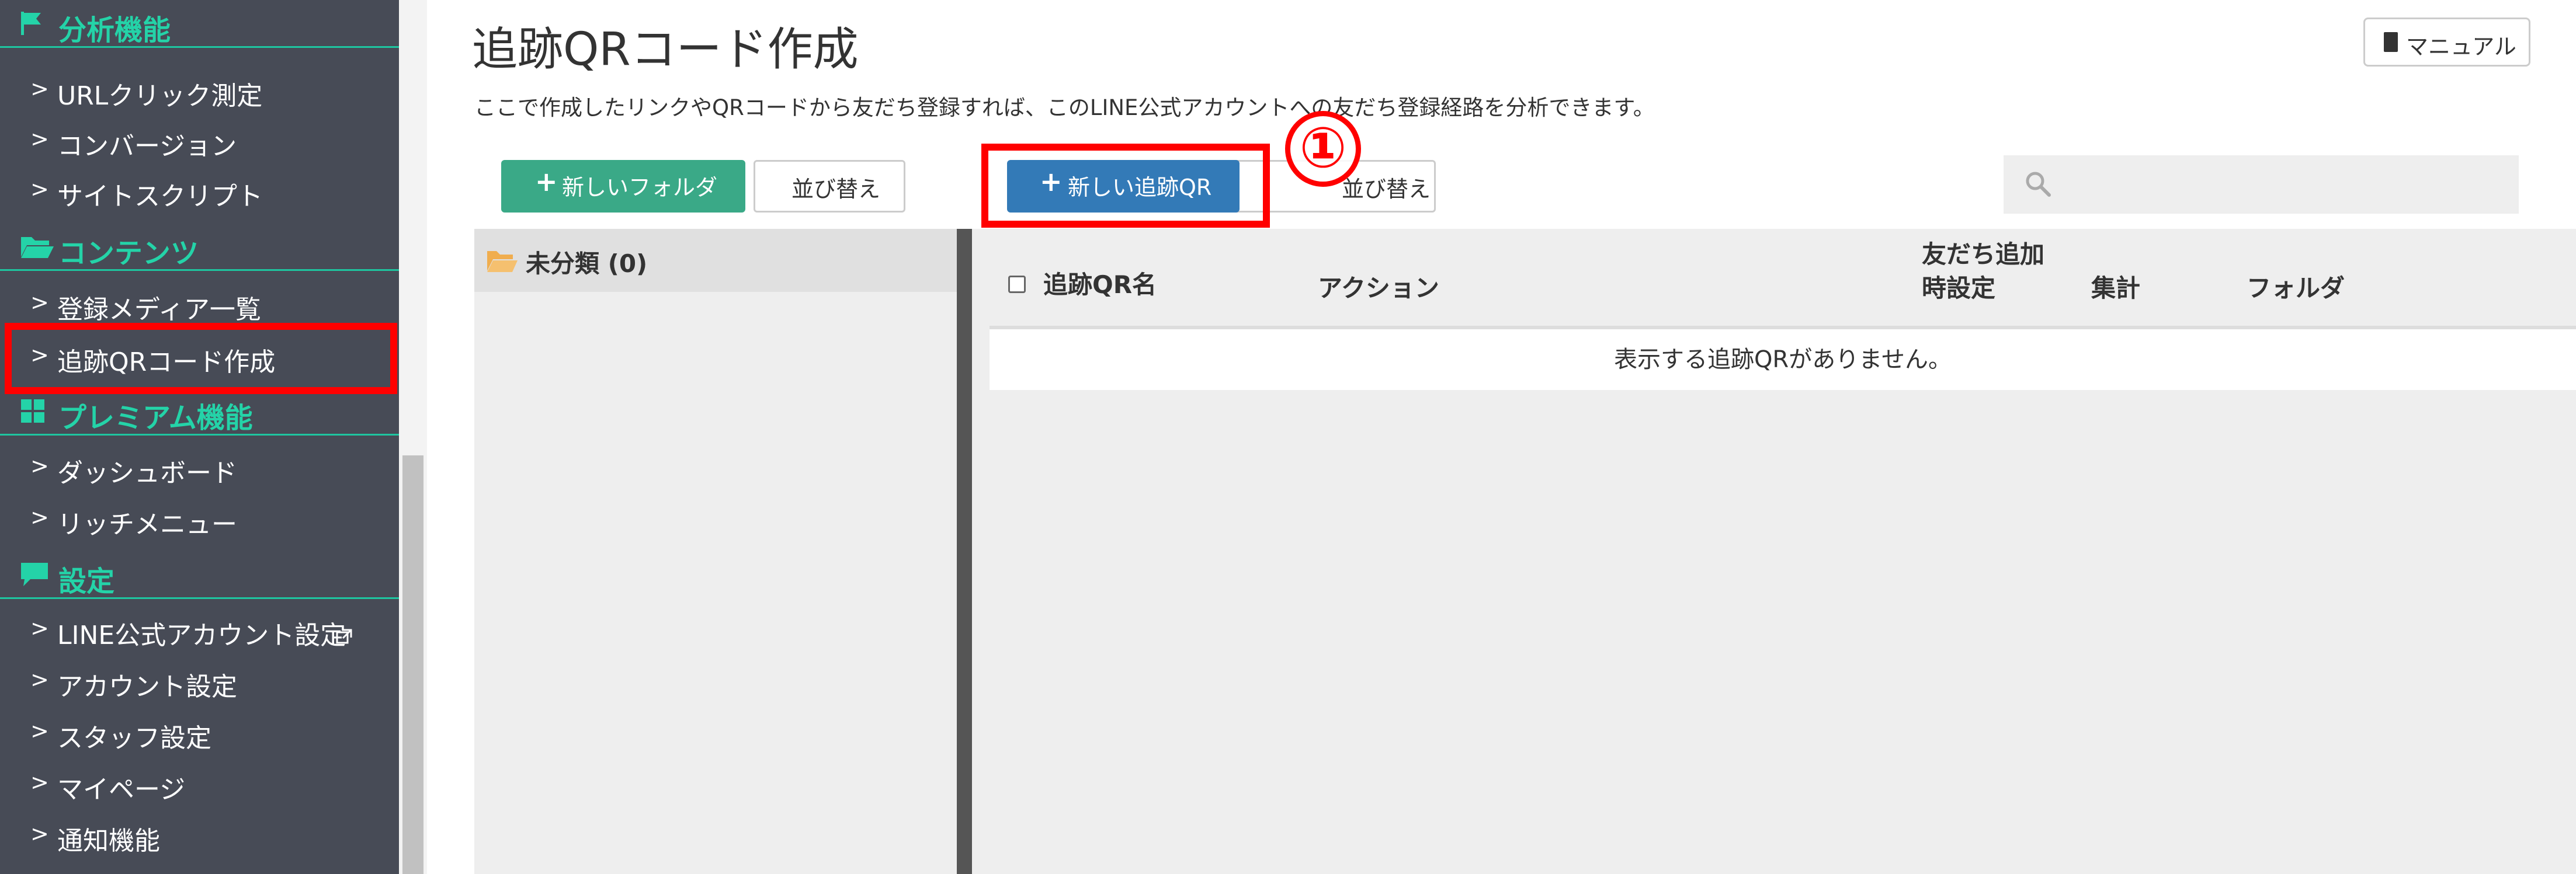 This screenshot has width=2576, height=874. I want to click on search-input, so click(2285, 184).